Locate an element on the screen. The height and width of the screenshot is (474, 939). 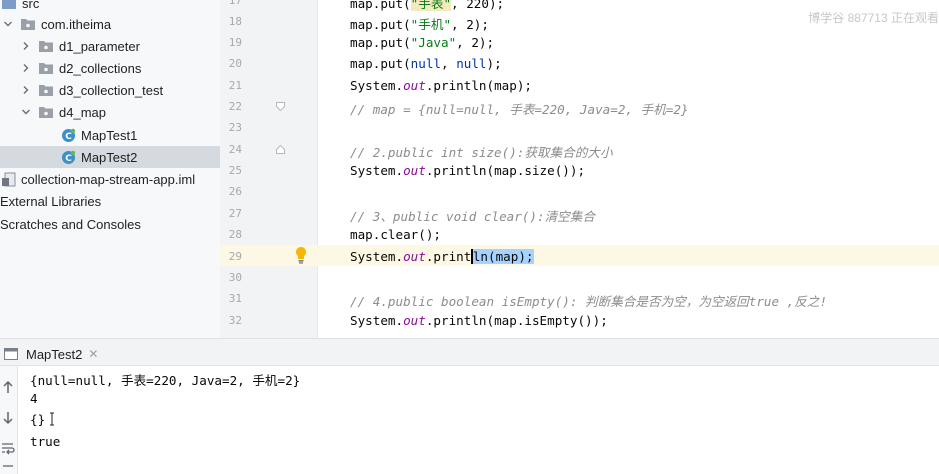
code-line-28: map.clear(); is located at coordinates (395, 234).